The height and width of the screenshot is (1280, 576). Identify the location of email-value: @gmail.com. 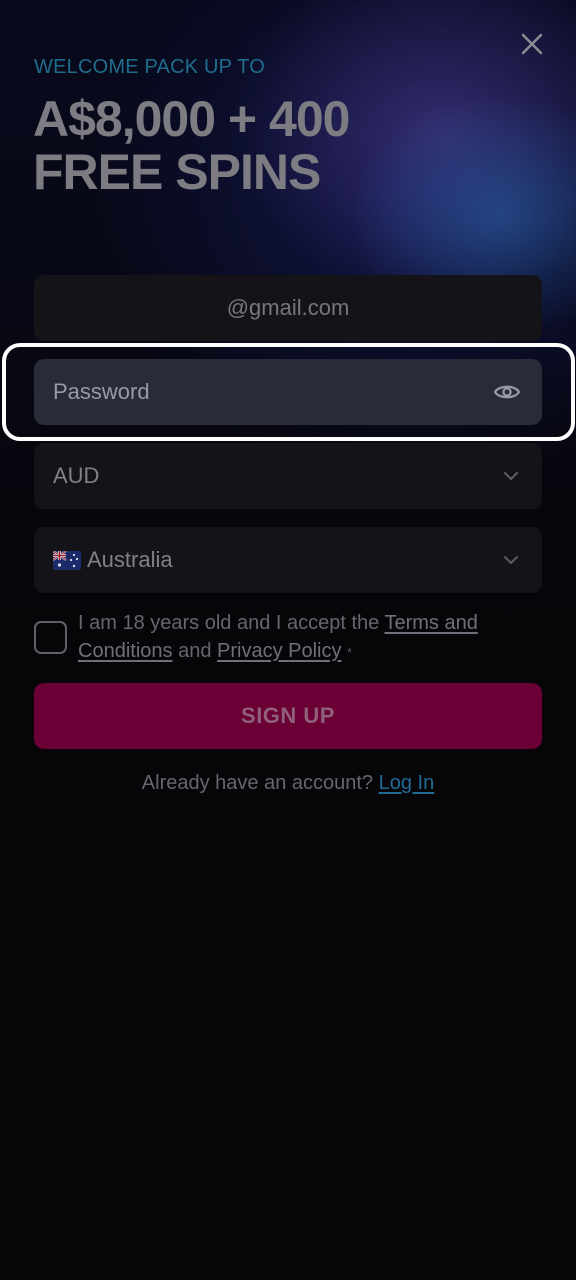
(288, 307).